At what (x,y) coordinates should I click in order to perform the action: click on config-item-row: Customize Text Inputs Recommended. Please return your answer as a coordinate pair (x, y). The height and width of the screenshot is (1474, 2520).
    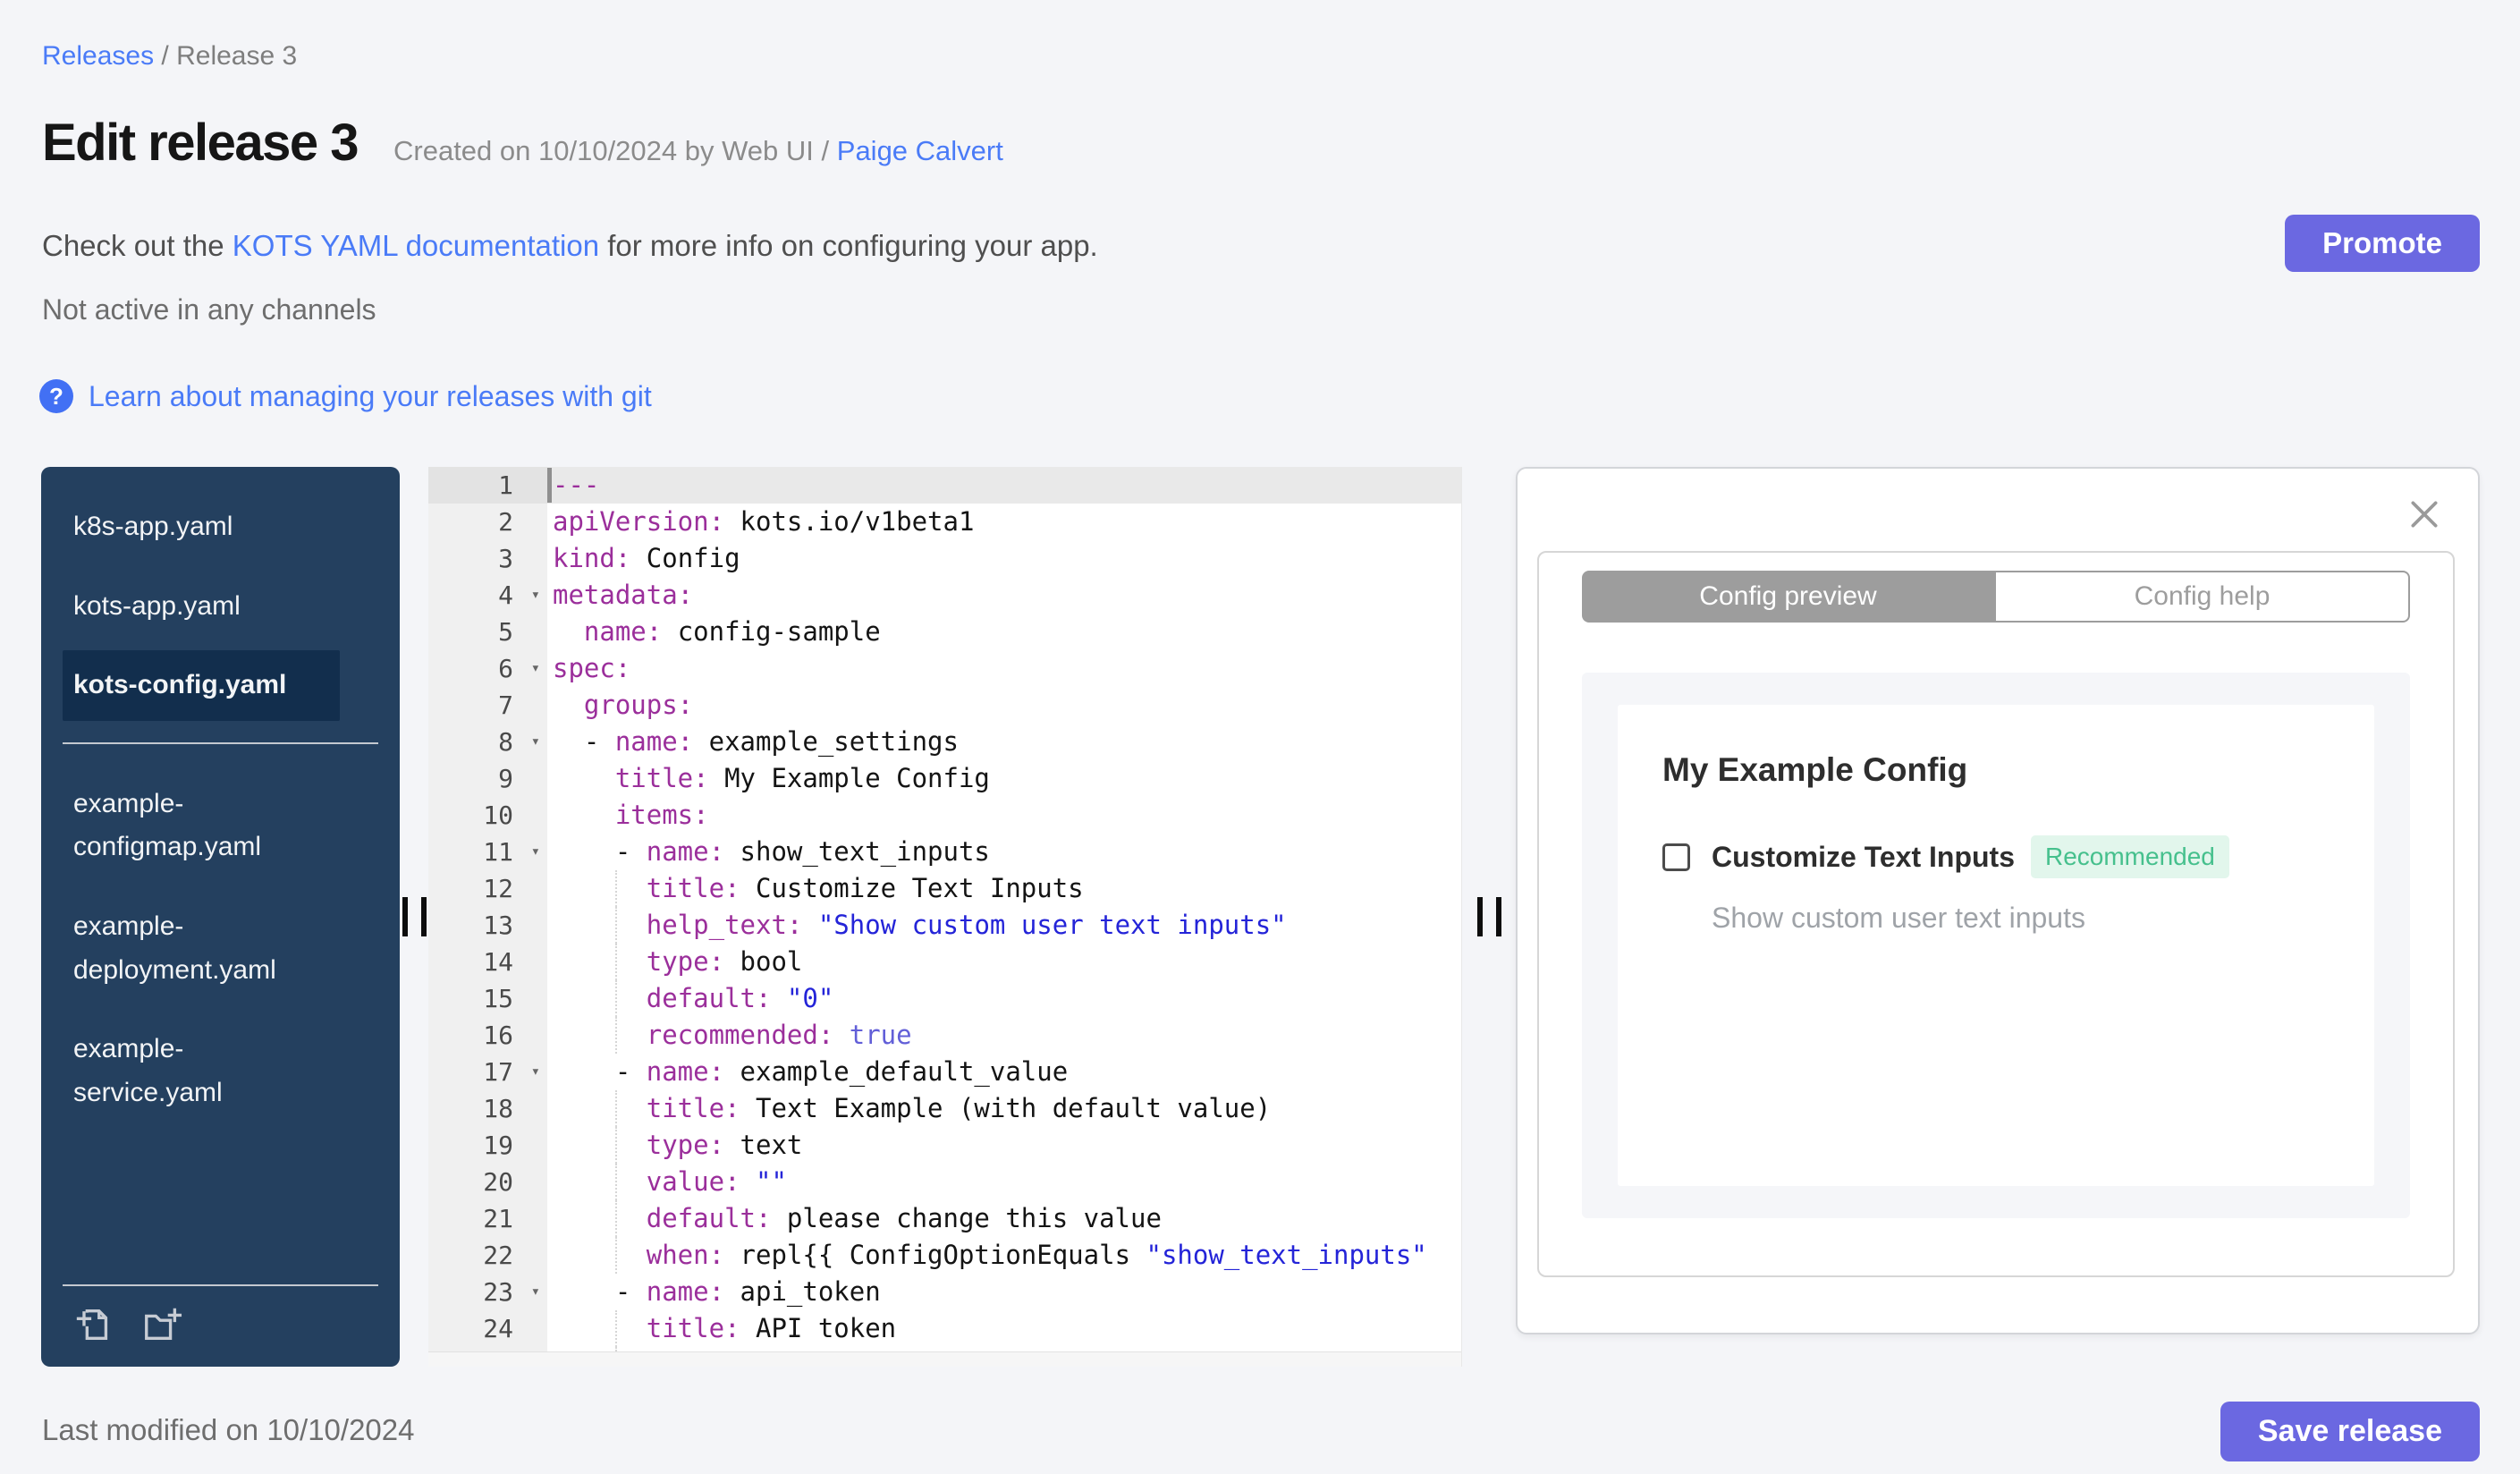
    Looking at the image, I should click on (1996, 856).